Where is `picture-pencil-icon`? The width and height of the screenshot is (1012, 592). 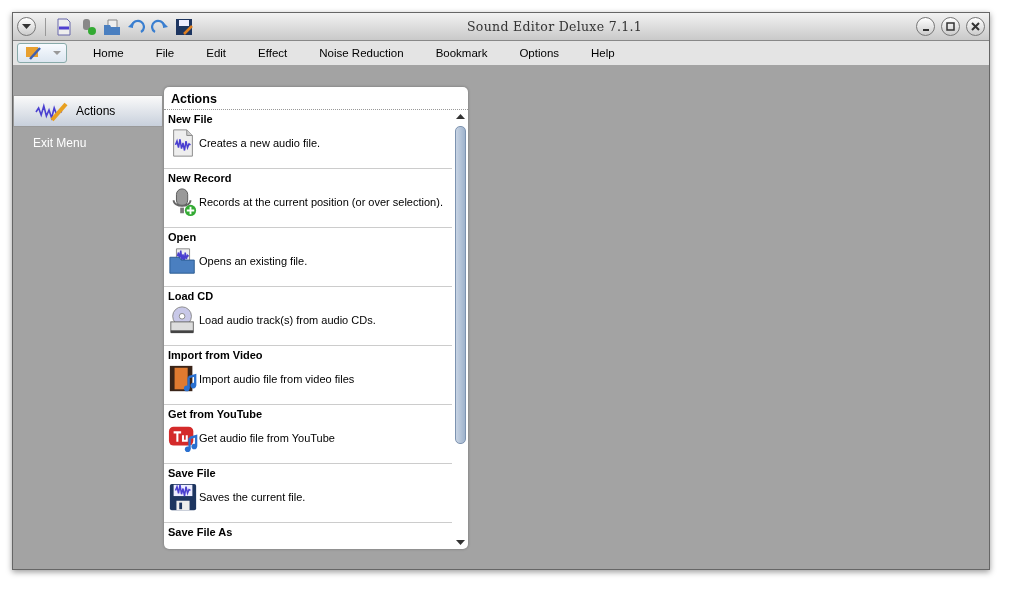
picture-pencil-icon is located at coordinates (32, 53).